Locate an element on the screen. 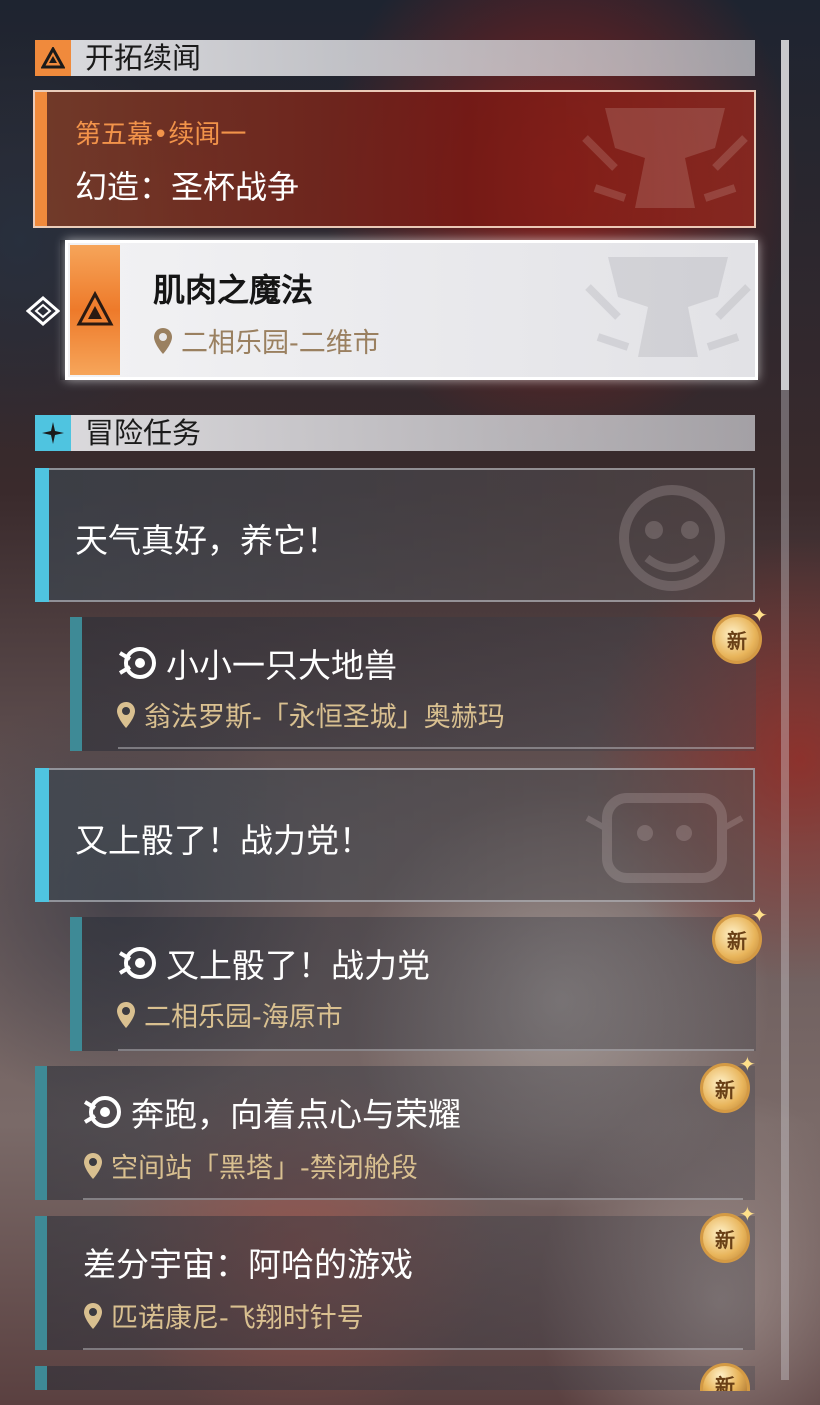 This screenshot has width=820, height=1405. quest-title: 奔跑，向着点心与荣耀 is located at coordinates (296, 1114).